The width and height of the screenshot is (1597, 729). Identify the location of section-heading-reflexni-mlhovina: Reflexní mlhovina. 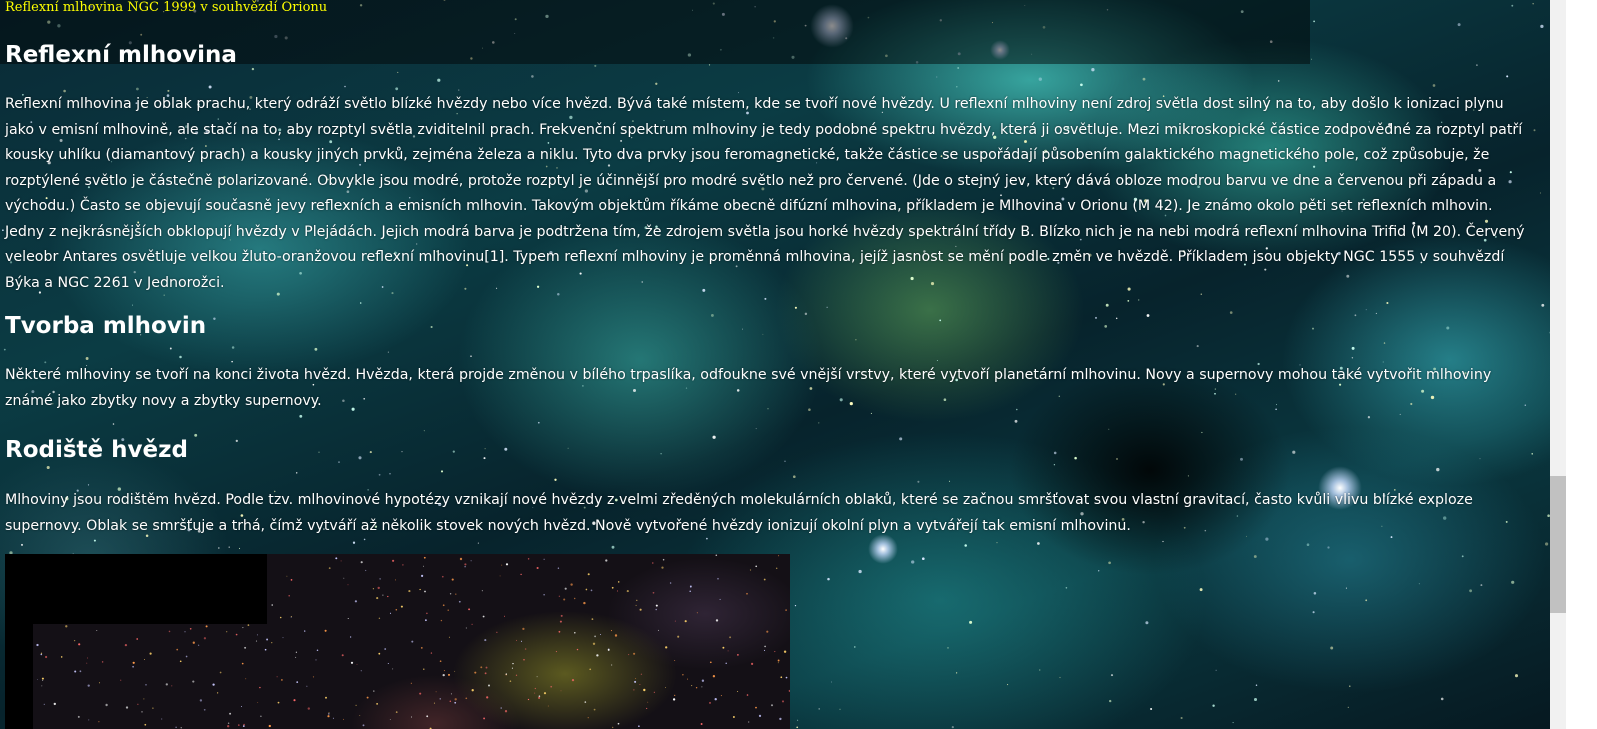
(121, 55).